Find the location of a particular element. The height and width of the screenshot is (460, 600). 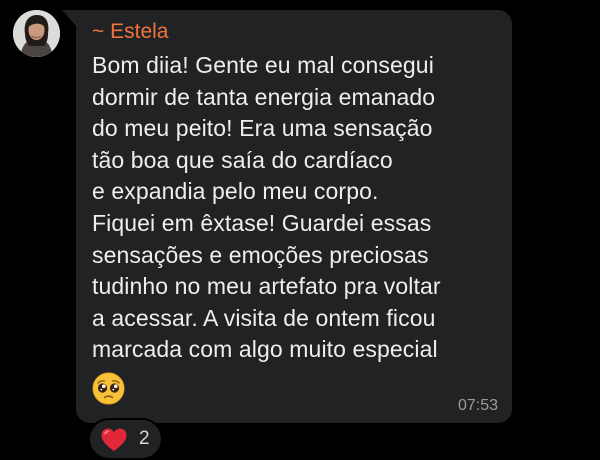

pleading-face-emoji-icon is located at coordinates (108, 388).